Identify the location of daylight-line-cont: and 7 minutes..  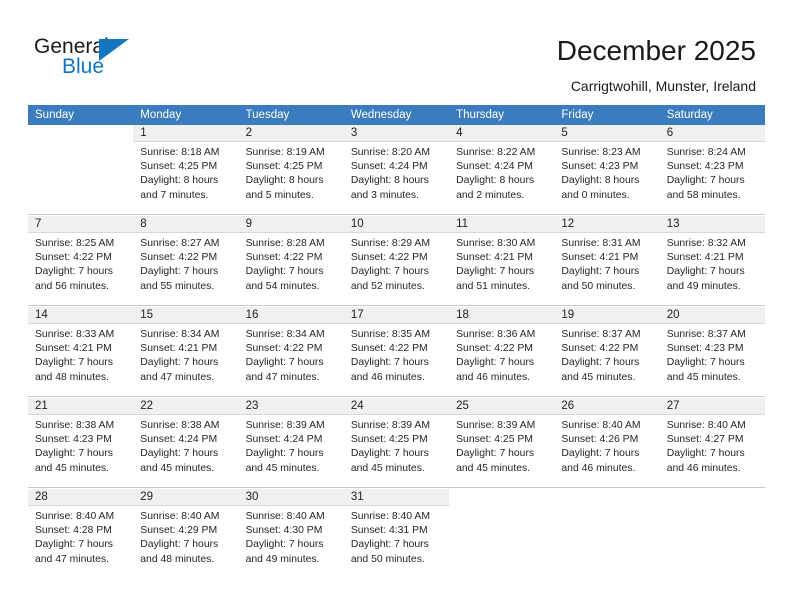
(174, 195).